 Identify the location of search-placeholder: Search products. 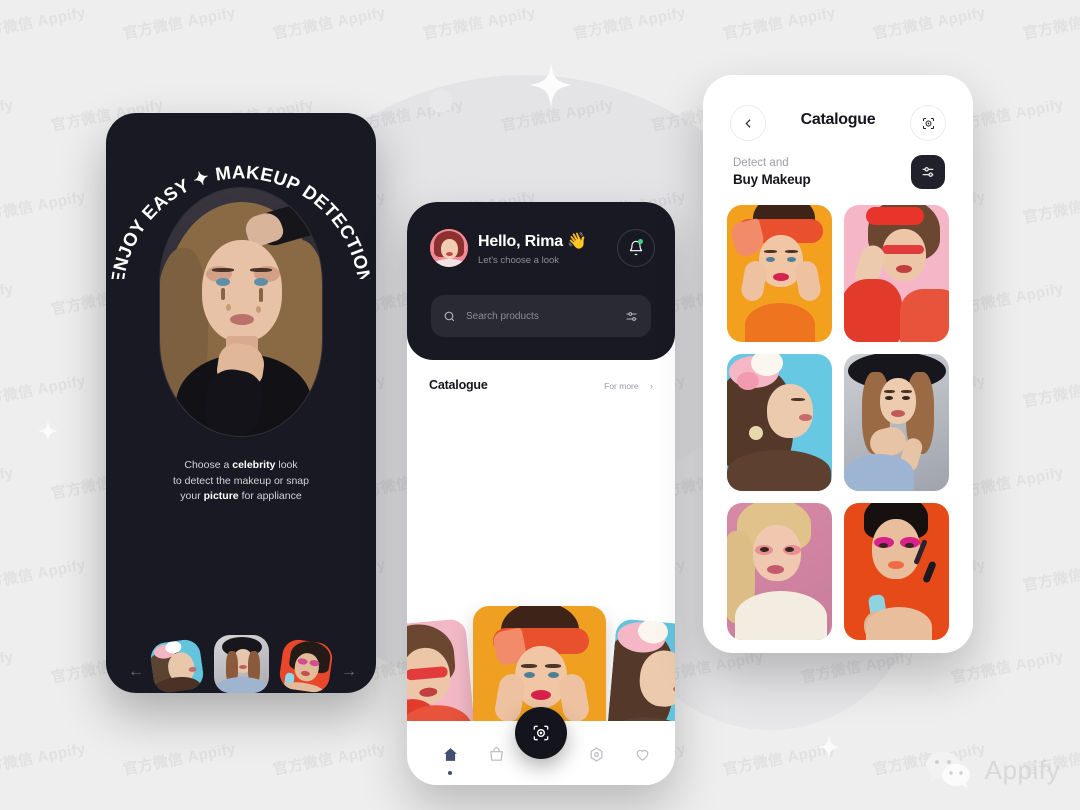
(502, 316).